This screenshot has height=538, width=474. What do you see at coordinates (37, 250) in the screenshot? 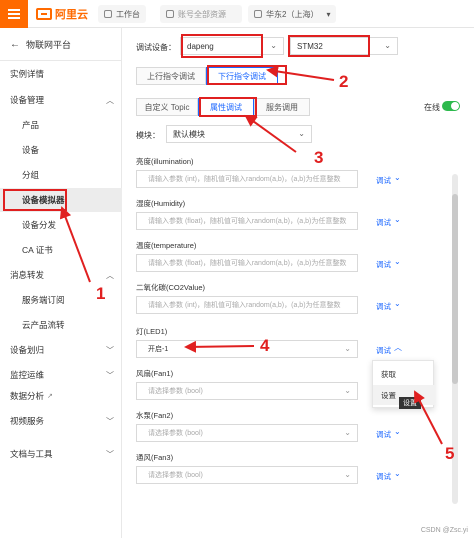
I see `sidebar-item-label: CA 证书` at bounding box center [37, 250].